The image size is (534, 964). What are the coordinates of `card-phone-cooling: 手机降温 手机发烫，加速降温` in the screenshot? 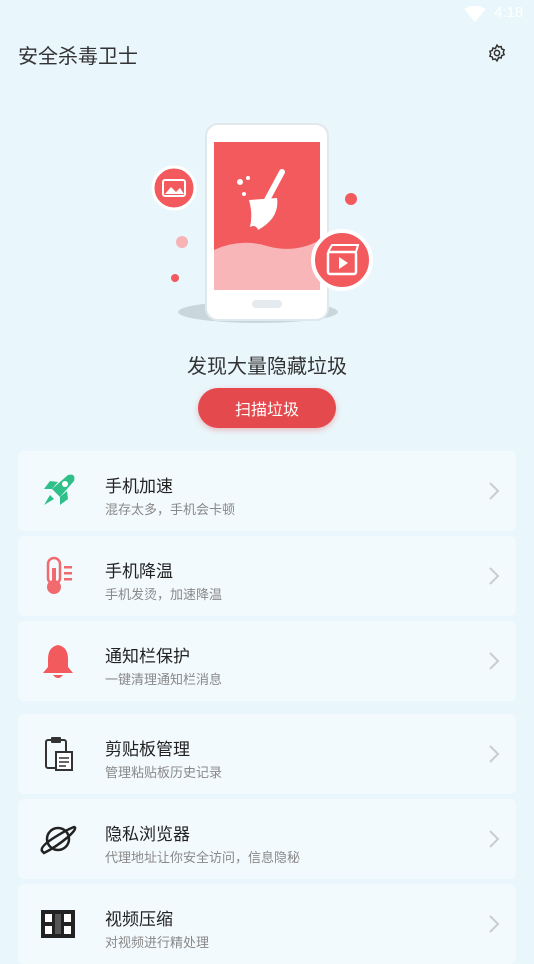 It's located at (267, 576).